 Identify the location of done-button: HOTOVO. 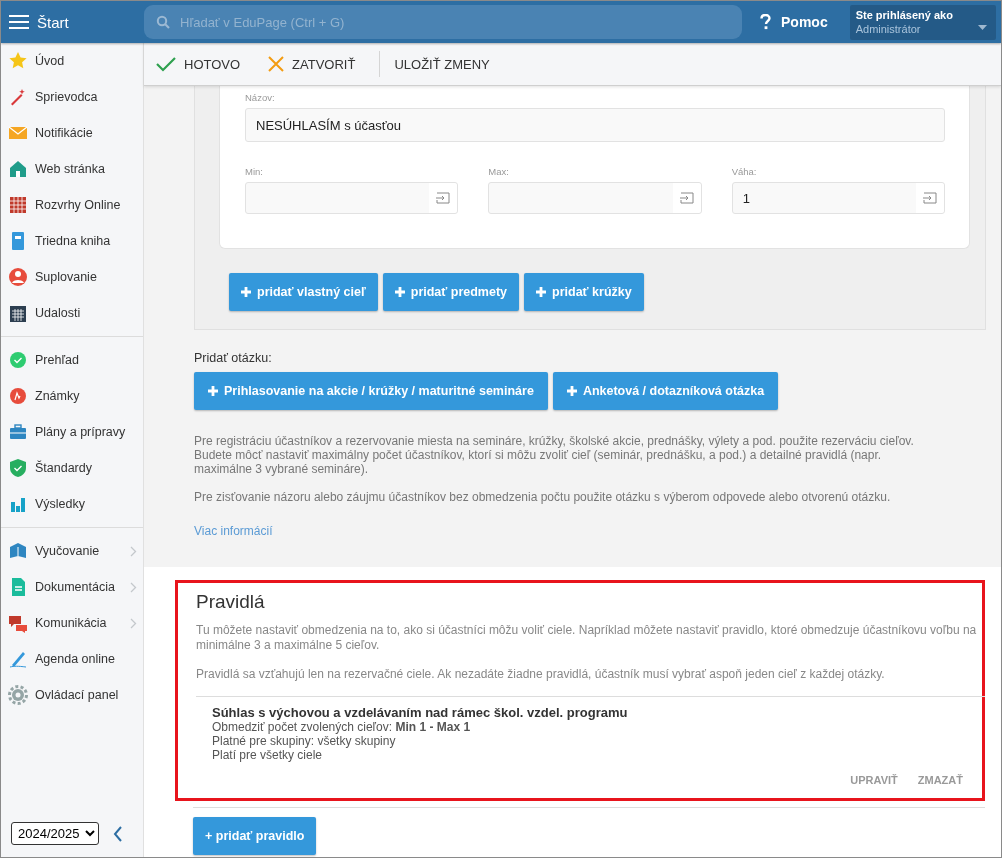
(198, 64).